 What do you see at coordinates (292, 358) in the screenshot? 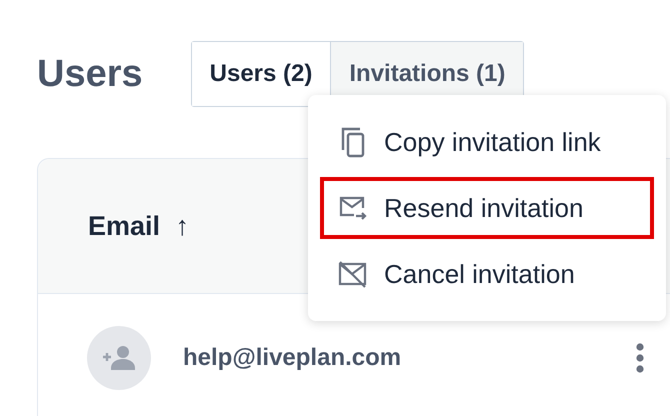
I see `email-text: help@liveplan.com` at bounding box center [292, 358].